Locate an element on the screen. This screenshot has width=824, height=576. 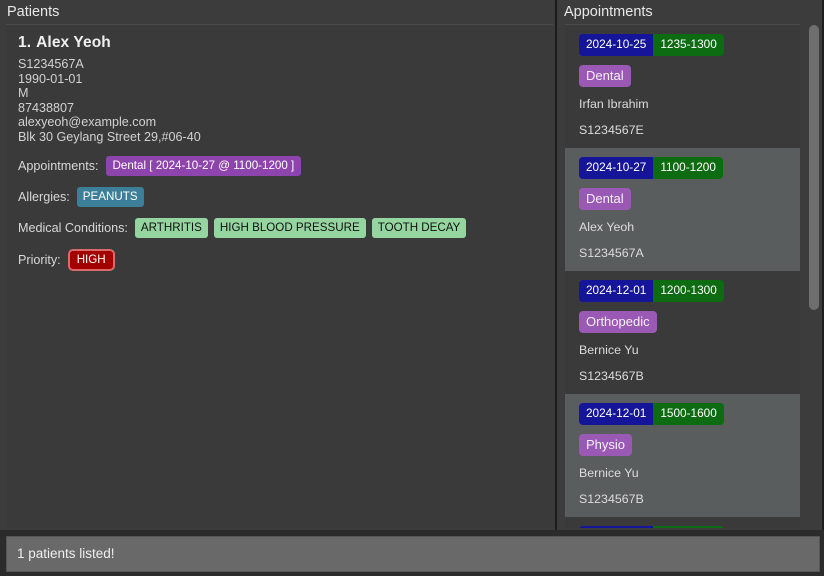
patient-nric: S1234567A is located at coordinates (51, 64).